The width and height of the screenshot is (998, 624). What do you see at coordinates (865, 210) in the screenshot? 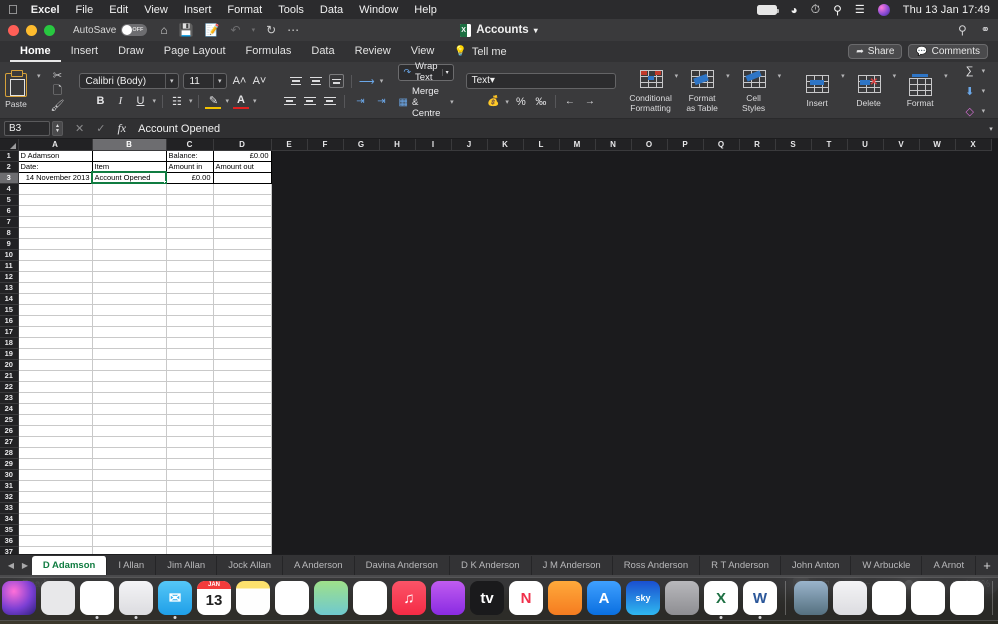
I see `cell-U6` at bounding box center [865, 210].